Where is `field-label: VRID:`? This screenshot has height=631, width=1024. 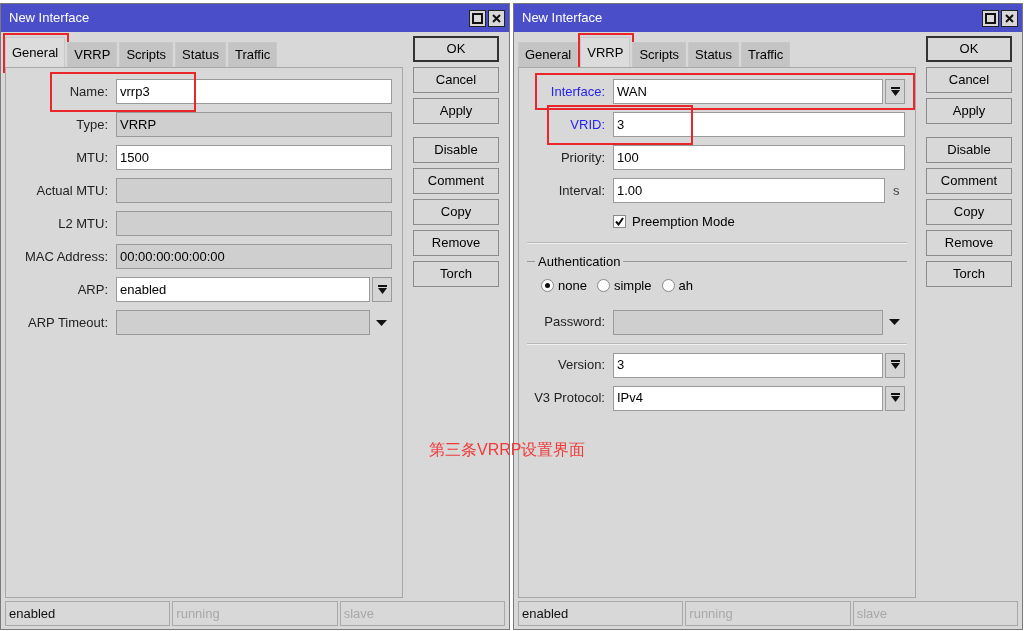
field-label: VRID: is located at coordinates (587, 124).